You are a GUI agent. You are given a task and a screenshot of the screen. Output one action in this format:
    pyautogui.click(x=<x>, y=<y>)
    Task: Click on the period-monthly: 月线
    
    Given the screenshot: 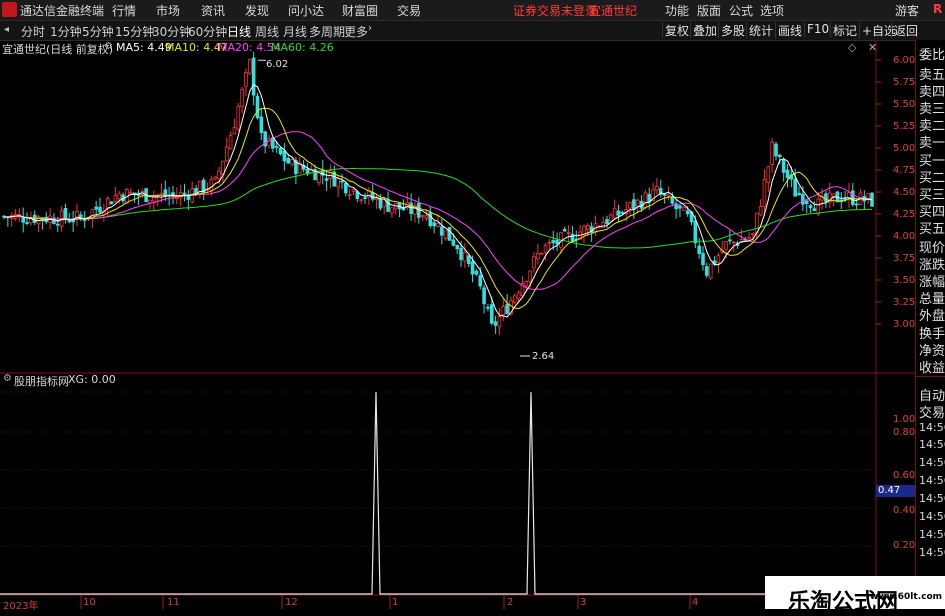 What is the action you would take?
    pyautogui.click(x=295, y=31)
    